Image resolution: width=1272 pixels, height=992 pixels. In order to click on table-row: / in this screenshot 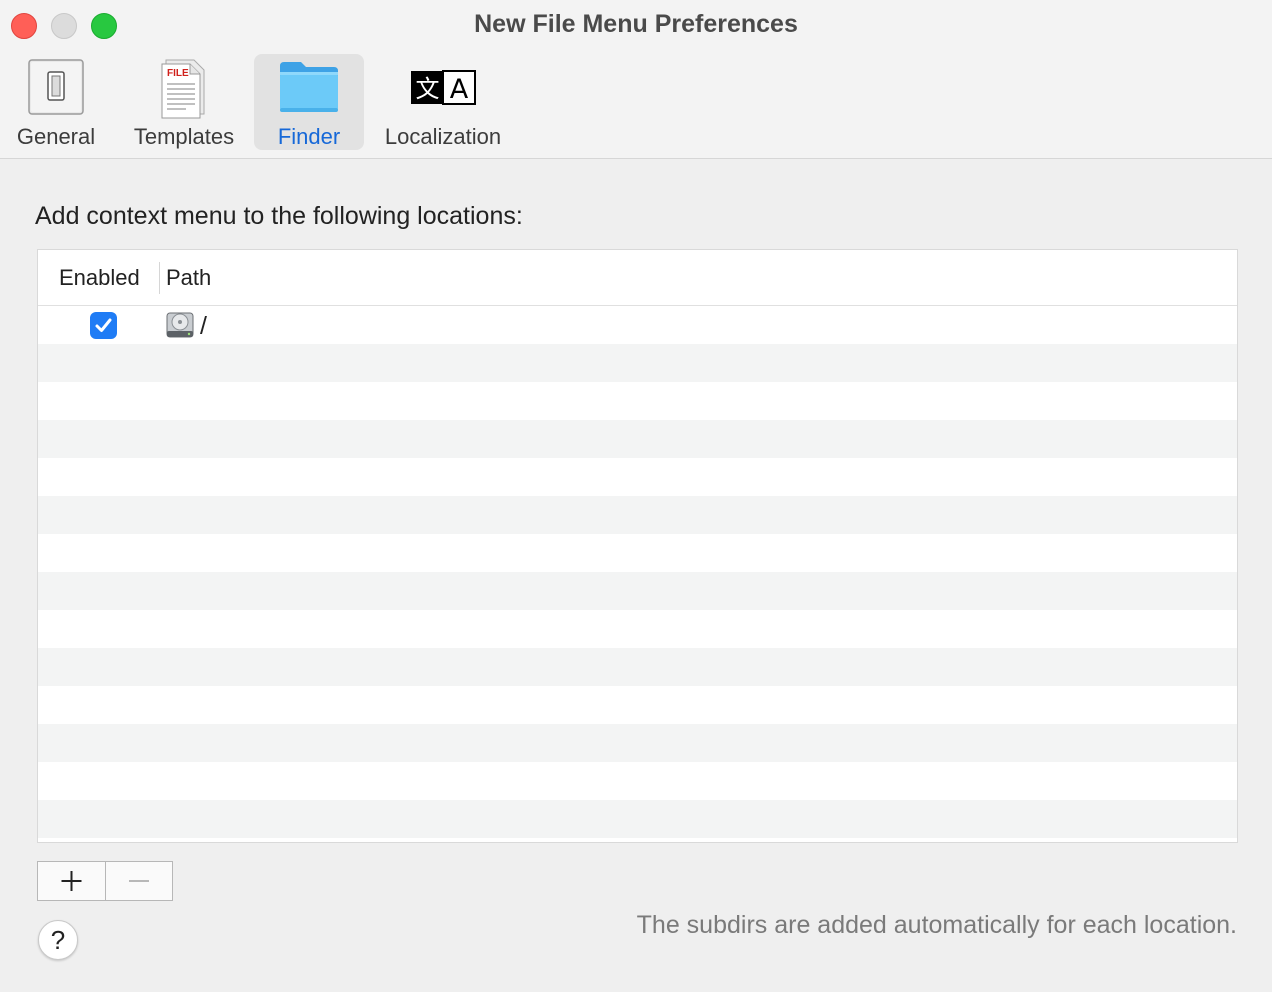, I will do `click(637, 325)`.